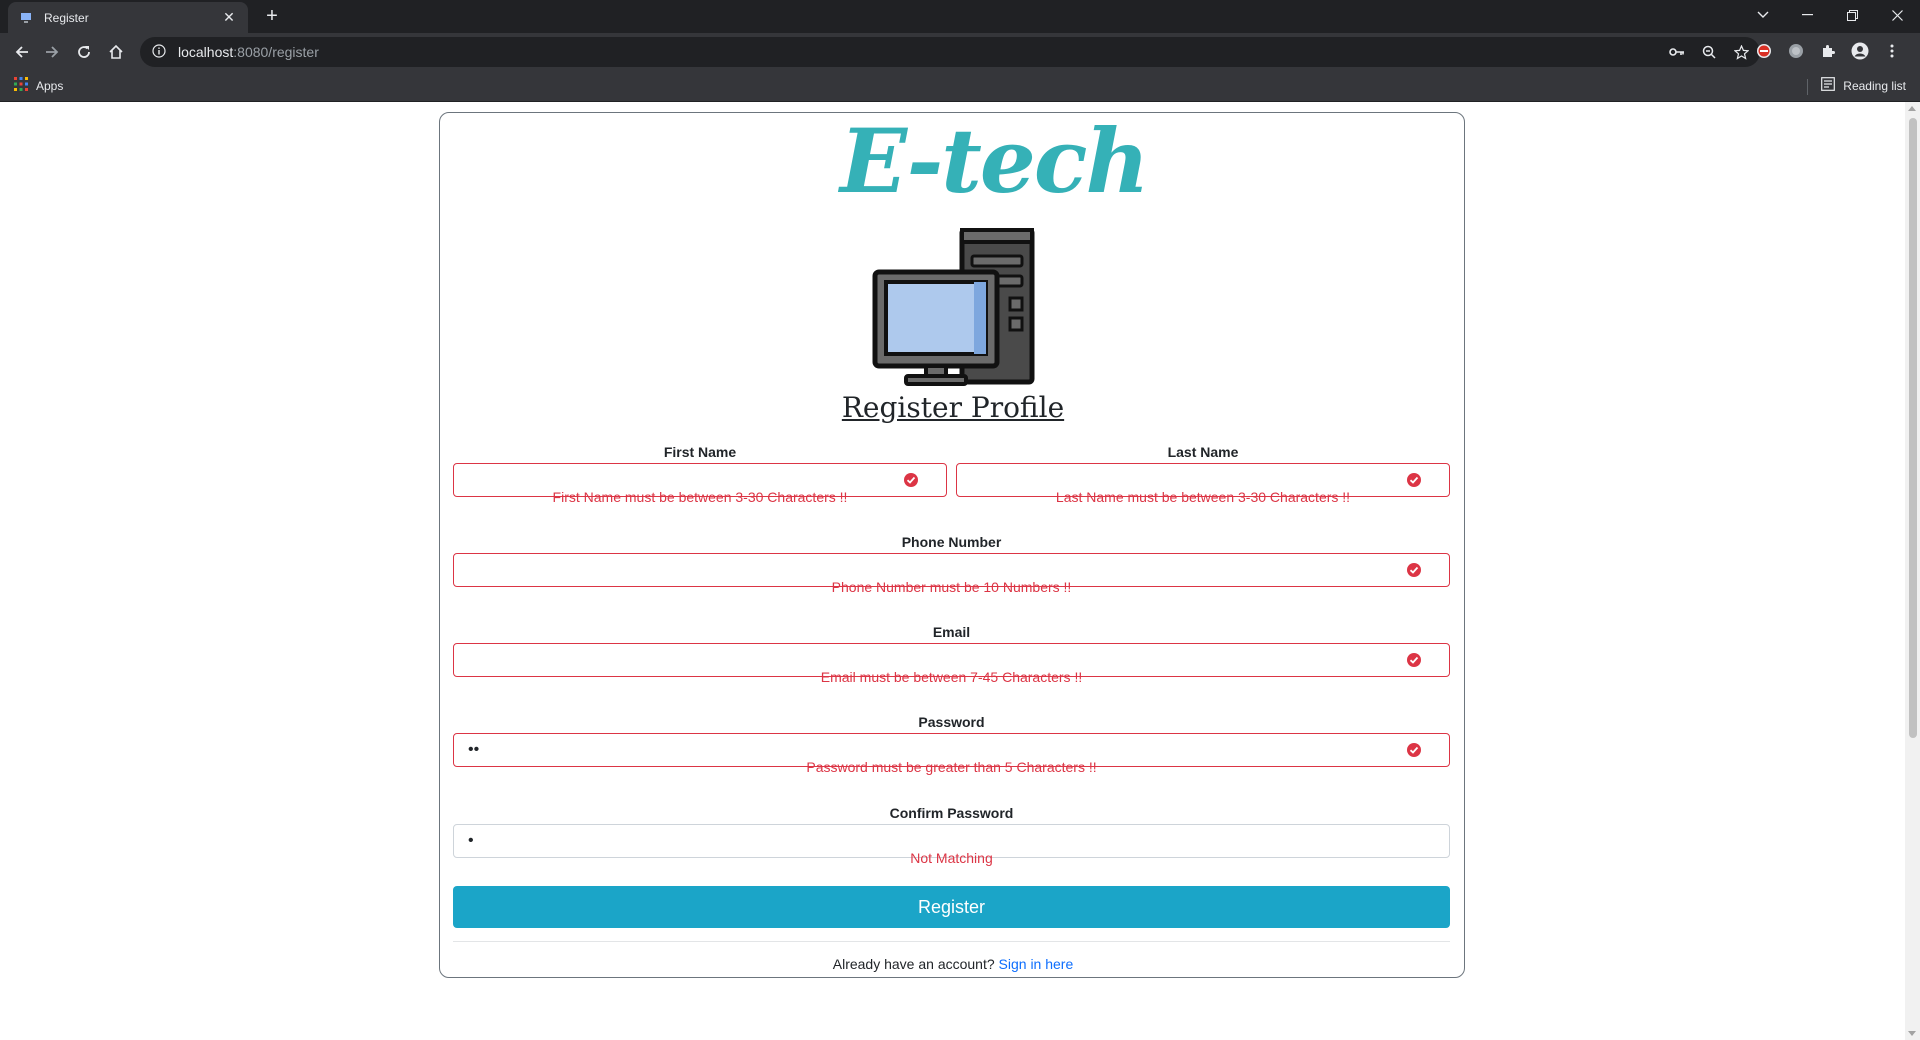 The height and width of the screenshot is (1040, 1920). Describe the element at coordinates (1913, 428) in the screenshot. I see `scroll-thumb` at that location.